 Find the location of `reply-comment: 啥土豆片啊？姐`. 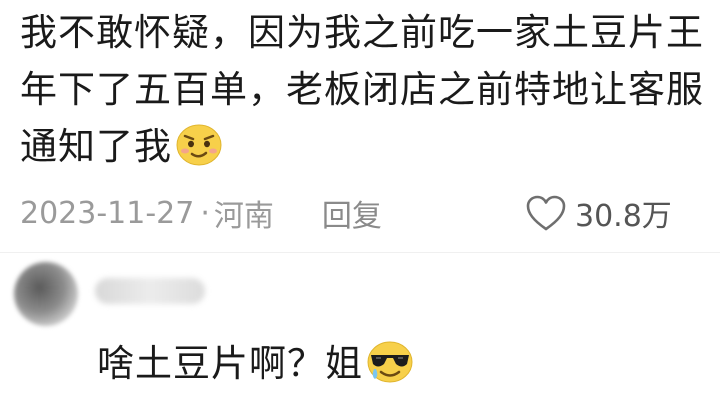

reply-comment: 啥土豆片啊？姐 is located at coordinates (256, 367).